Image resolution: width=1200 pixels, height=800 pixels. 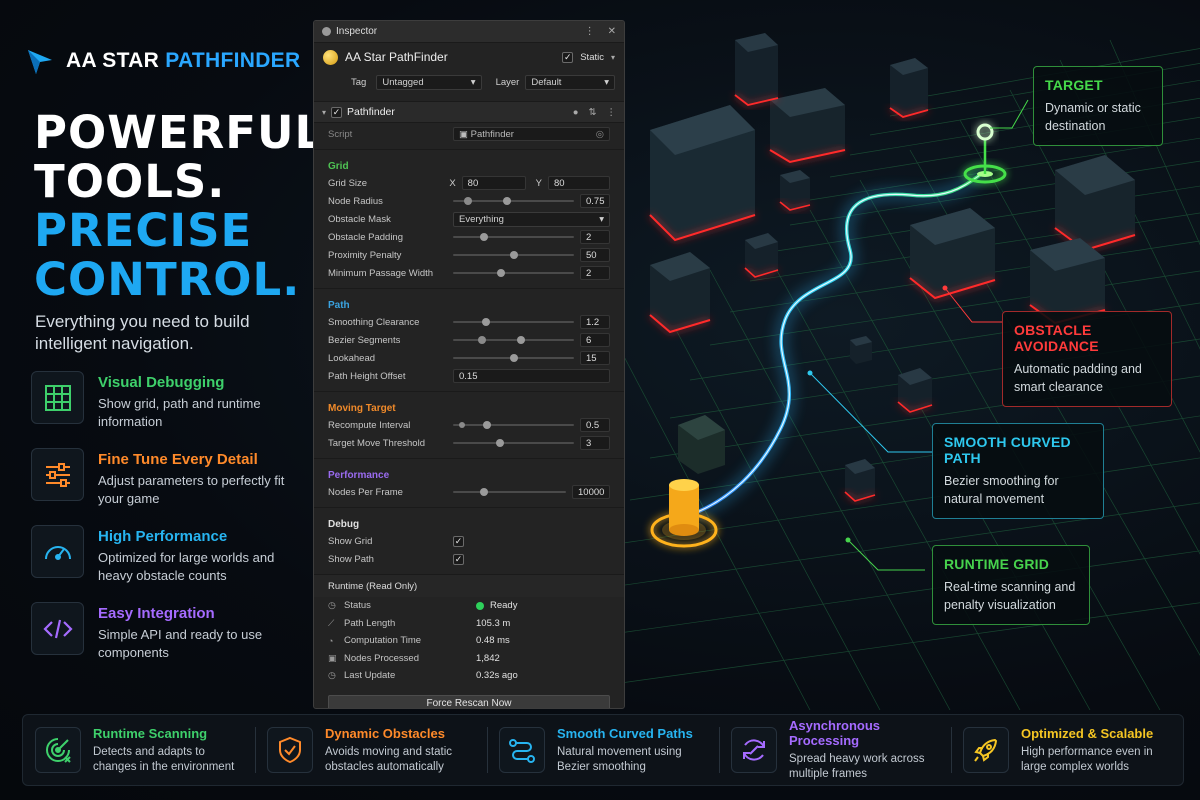 What do you see at coordinates (590, 31) in the screenshot?
I see `menu-icon: ⋮` at bounding box center [590, 31].